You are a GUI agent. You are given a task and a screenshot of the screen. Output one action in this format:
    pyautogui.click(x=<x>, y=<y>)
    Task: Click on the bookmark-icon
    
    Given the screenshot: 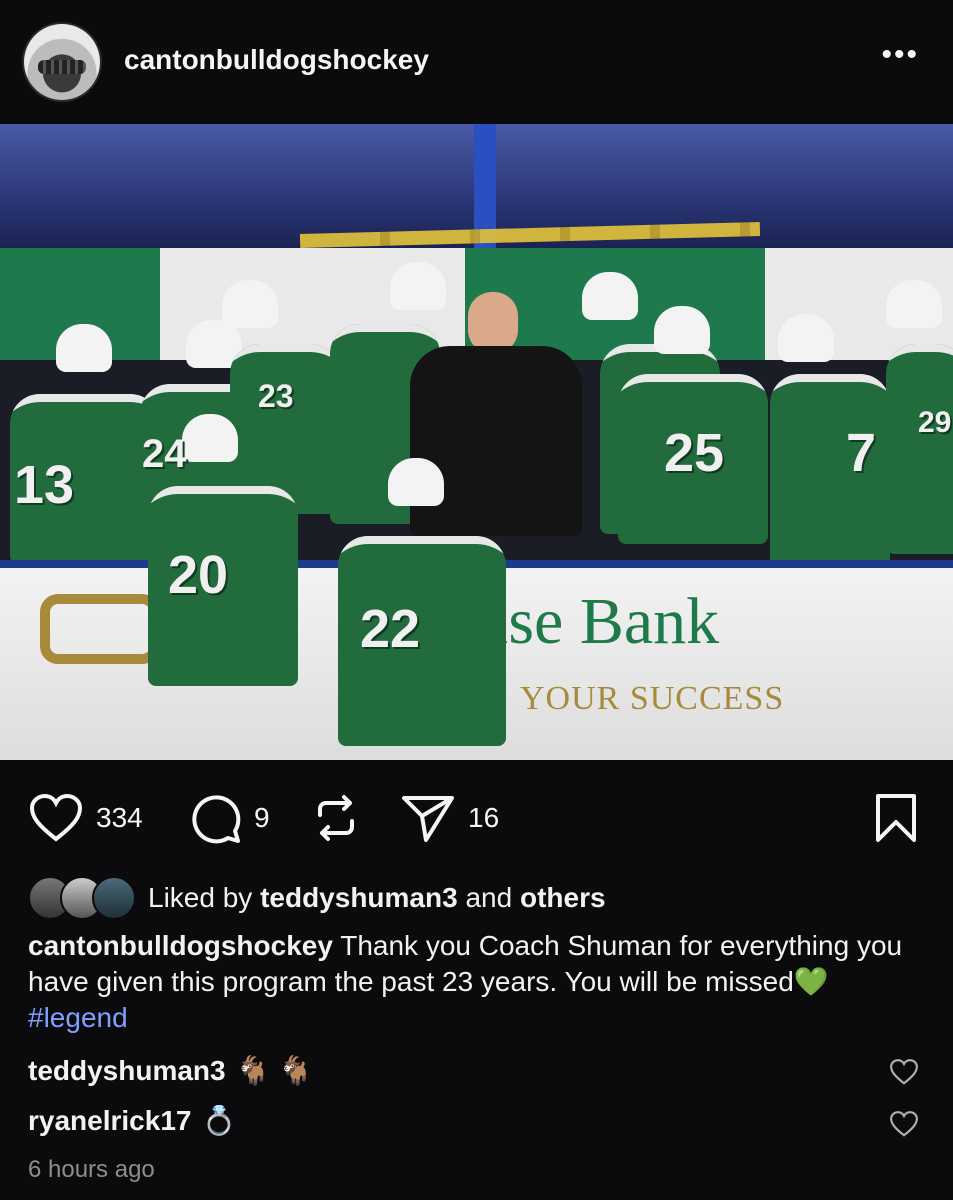 What is the action you would take?
    pyautogui.click(x=896, y=818)
    